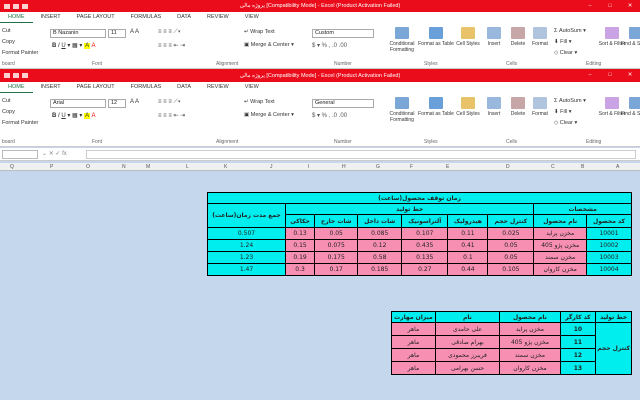  What do you see at coordinates (225, 167) in the screenshot?
I see `column-header: K` at bounding box center [225, 167].